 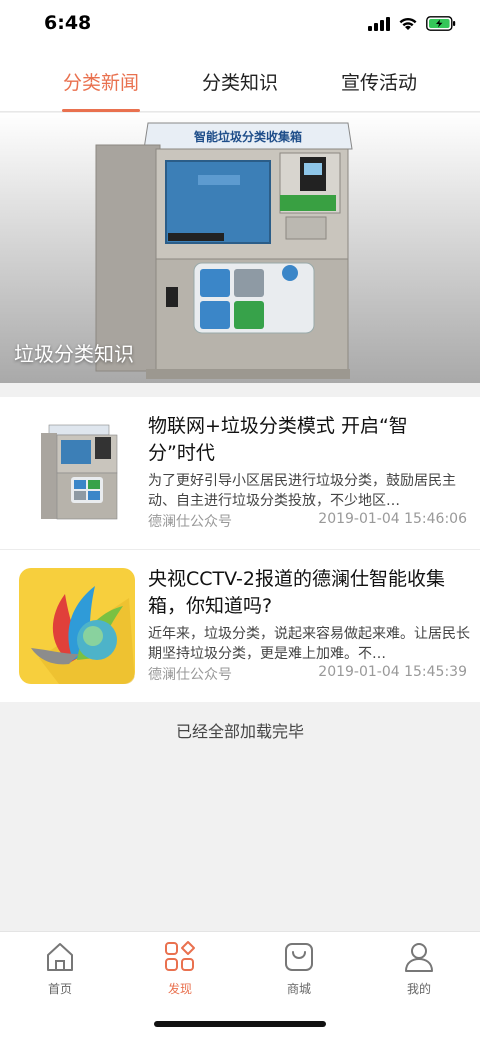 I want to click on tab-promotion-events: 宣传活动, so click(x=379, y=90).